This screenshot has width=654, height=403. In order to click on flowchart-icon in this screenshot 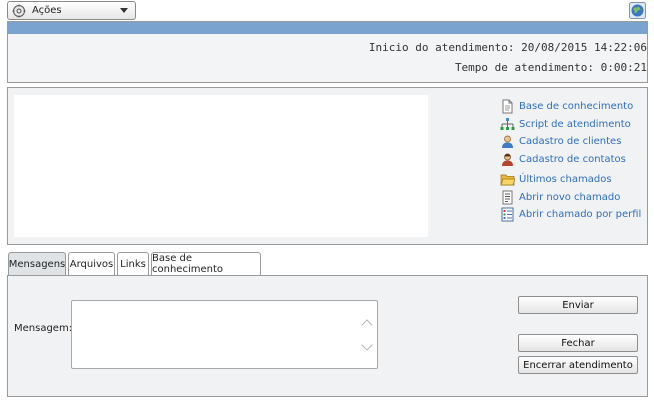, I will do `click(507, 123)`.